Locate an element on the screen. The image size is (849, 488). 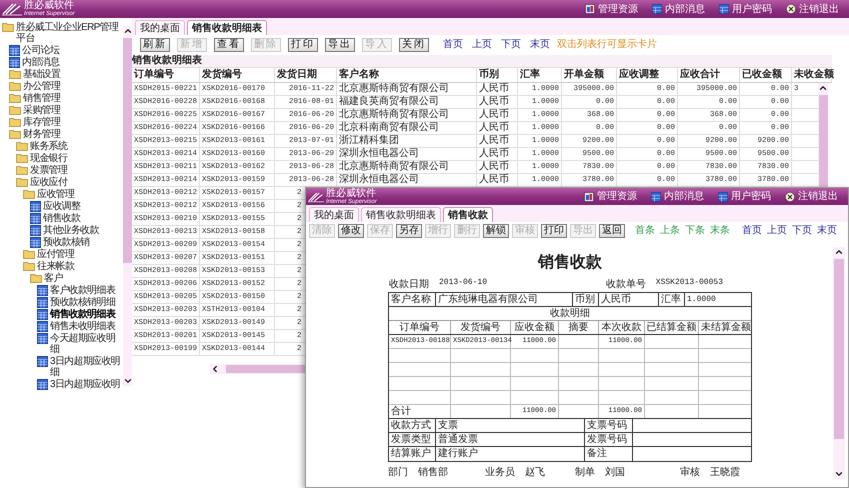
tree-item: 其他业务收款 is located at coordinates (71, 230).